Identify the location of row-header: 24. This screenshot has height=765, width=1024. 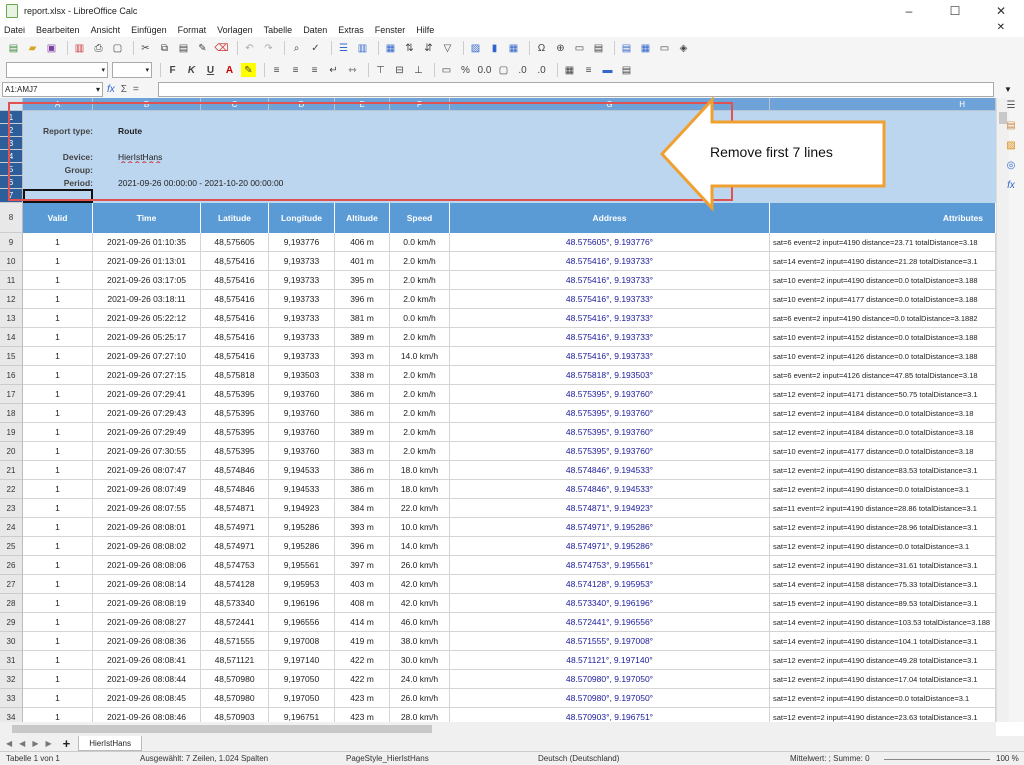
(11, 527).